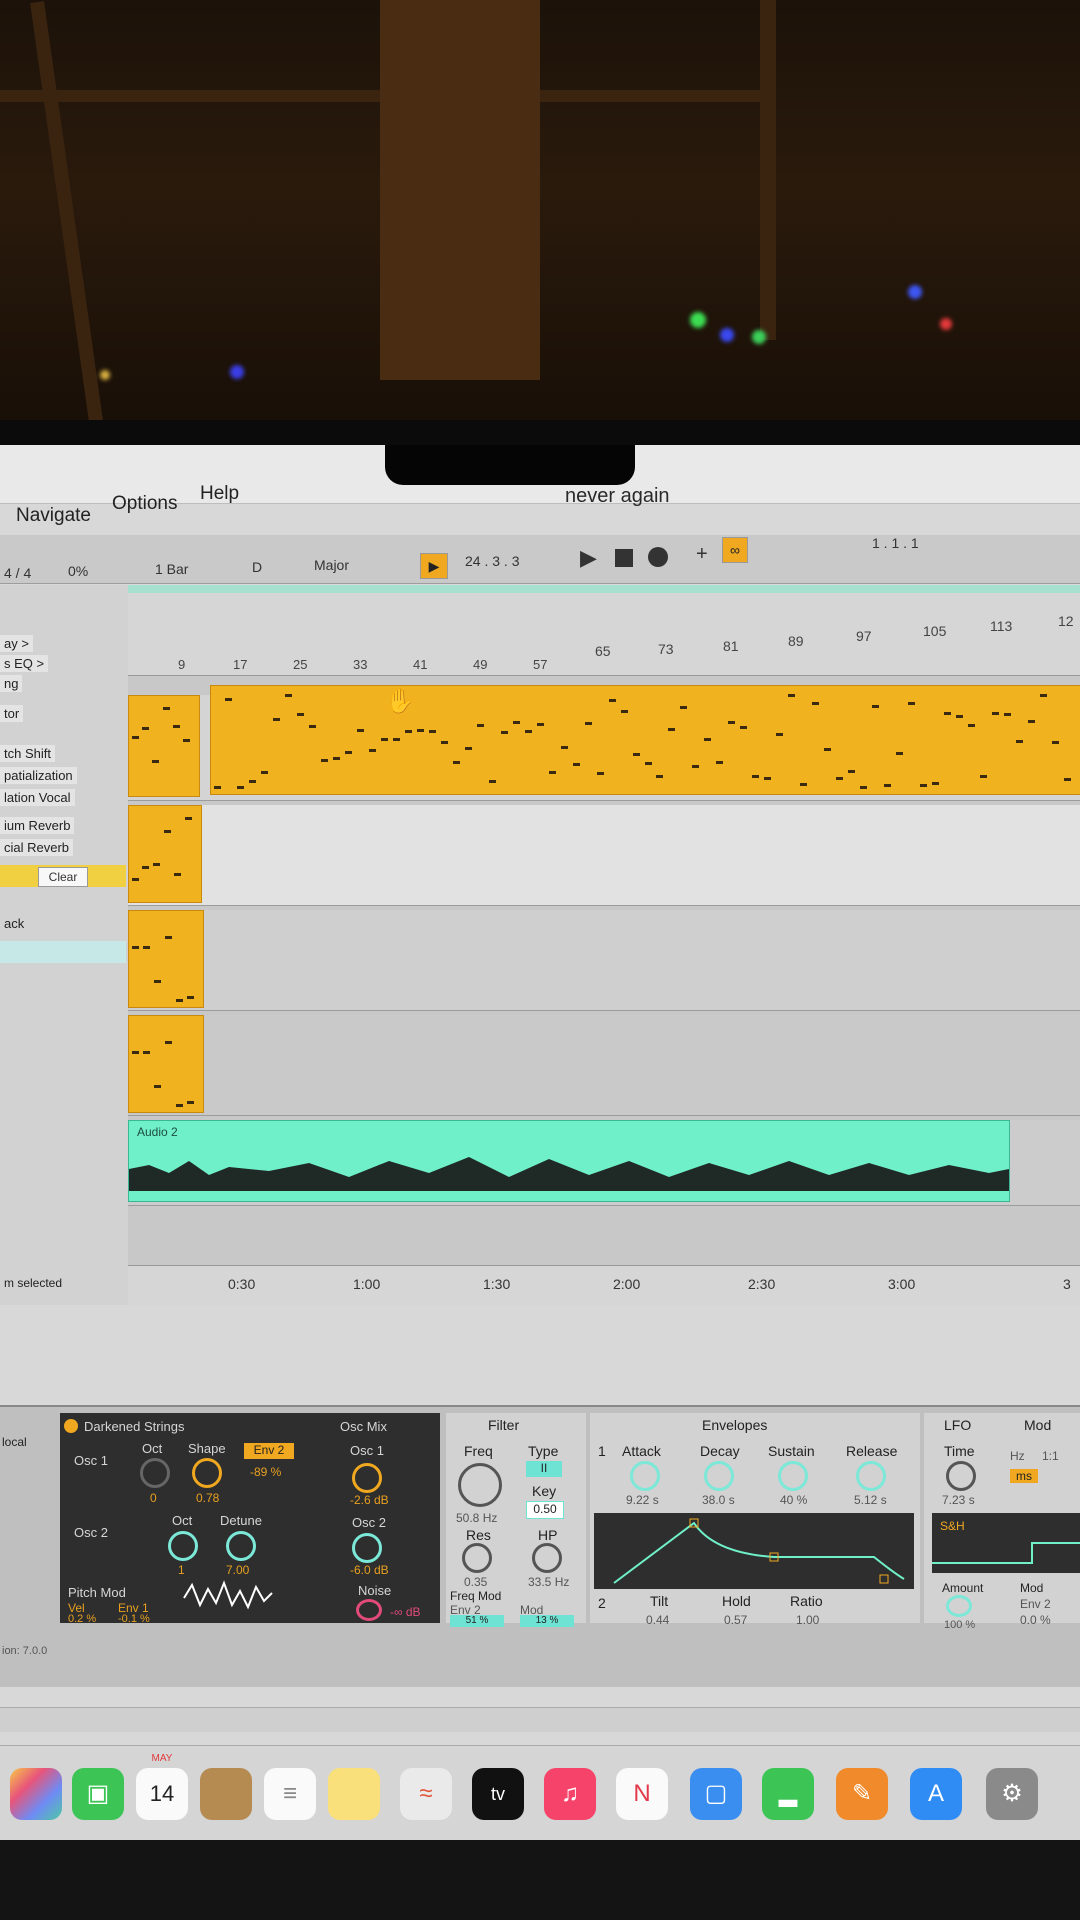  What do you see at coordinates (98, 1794) in the screenshot?
I see `facetime-icon: ▣` at bounding box center [98, 1794].